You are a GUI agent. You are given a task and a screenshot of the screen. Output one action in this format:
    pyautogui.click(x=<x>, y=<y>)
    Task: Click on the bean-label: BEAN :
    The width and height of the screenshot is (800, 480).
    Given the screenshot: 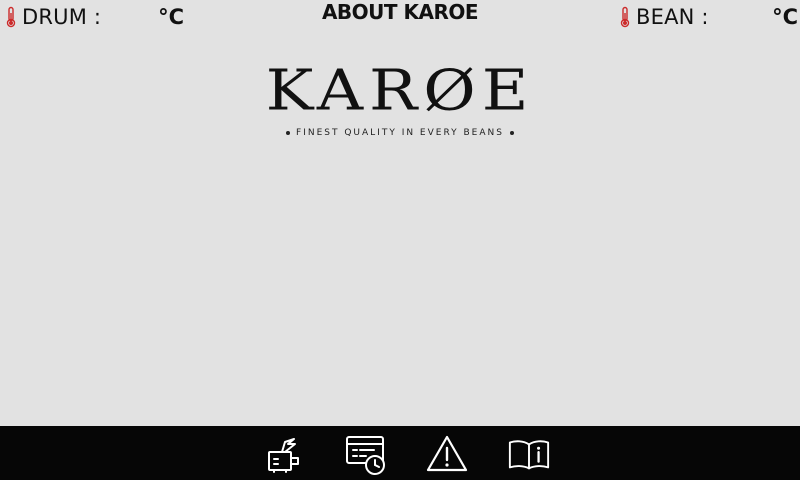 What is the action you would take?
    pyautogui.click(x=672, y=17)
    